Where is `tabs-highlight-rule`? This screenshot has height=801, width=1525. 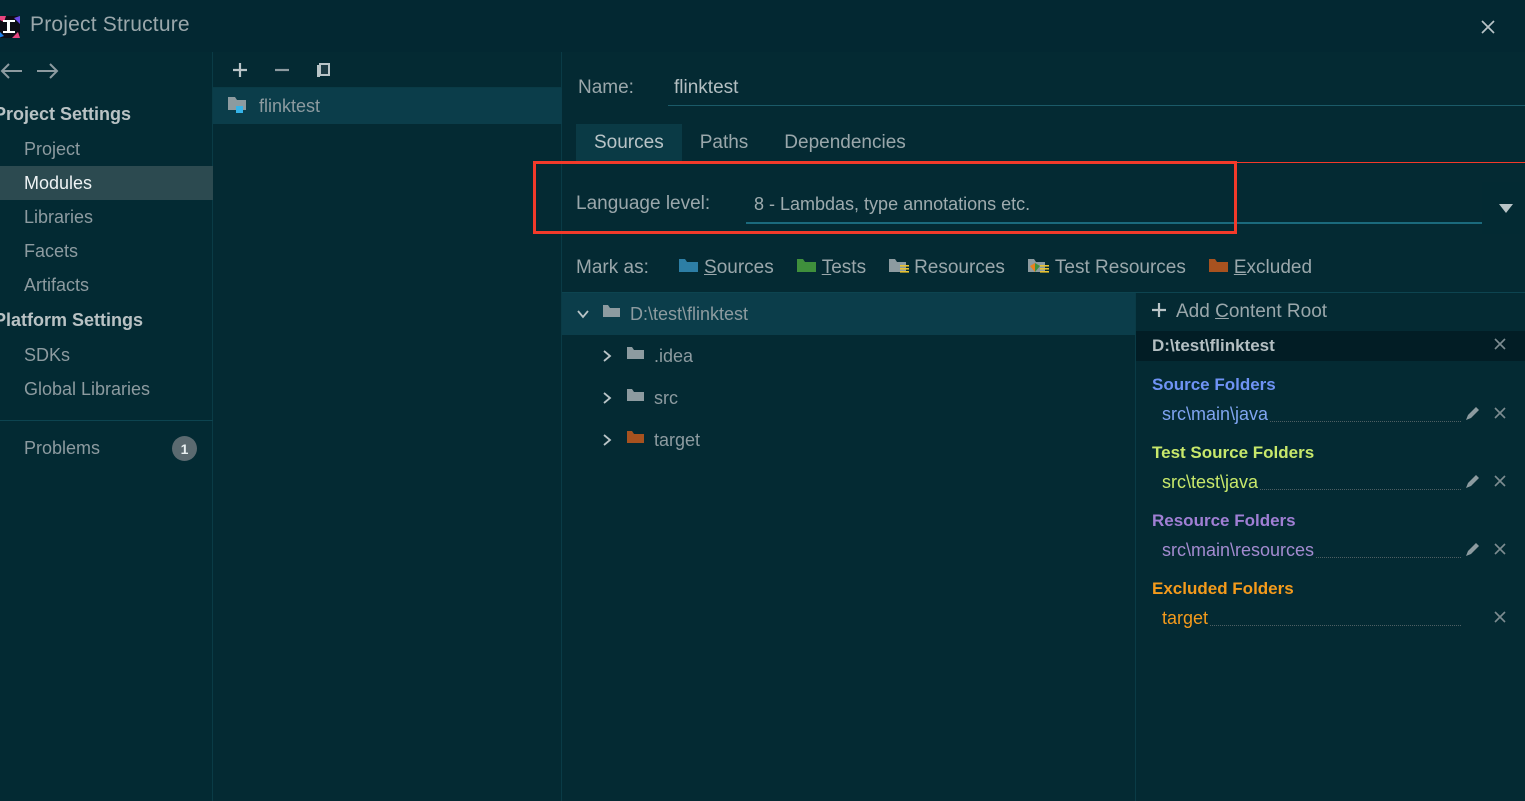
tabs-highlight-rule is located at coordinates (1043, 162).